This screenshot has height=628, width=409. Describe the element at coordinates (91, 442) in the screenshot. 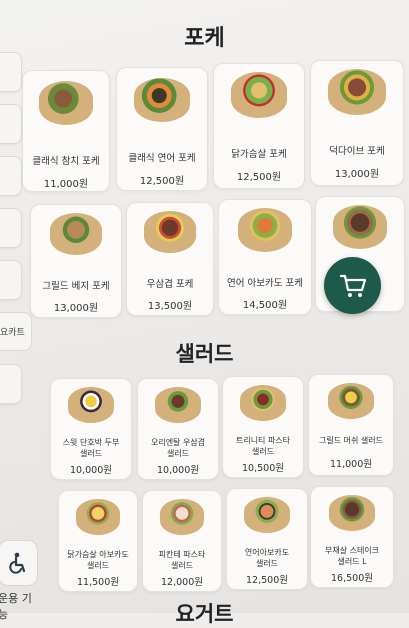

I see `menu-name: 스윗 단호박 두부` at that location.